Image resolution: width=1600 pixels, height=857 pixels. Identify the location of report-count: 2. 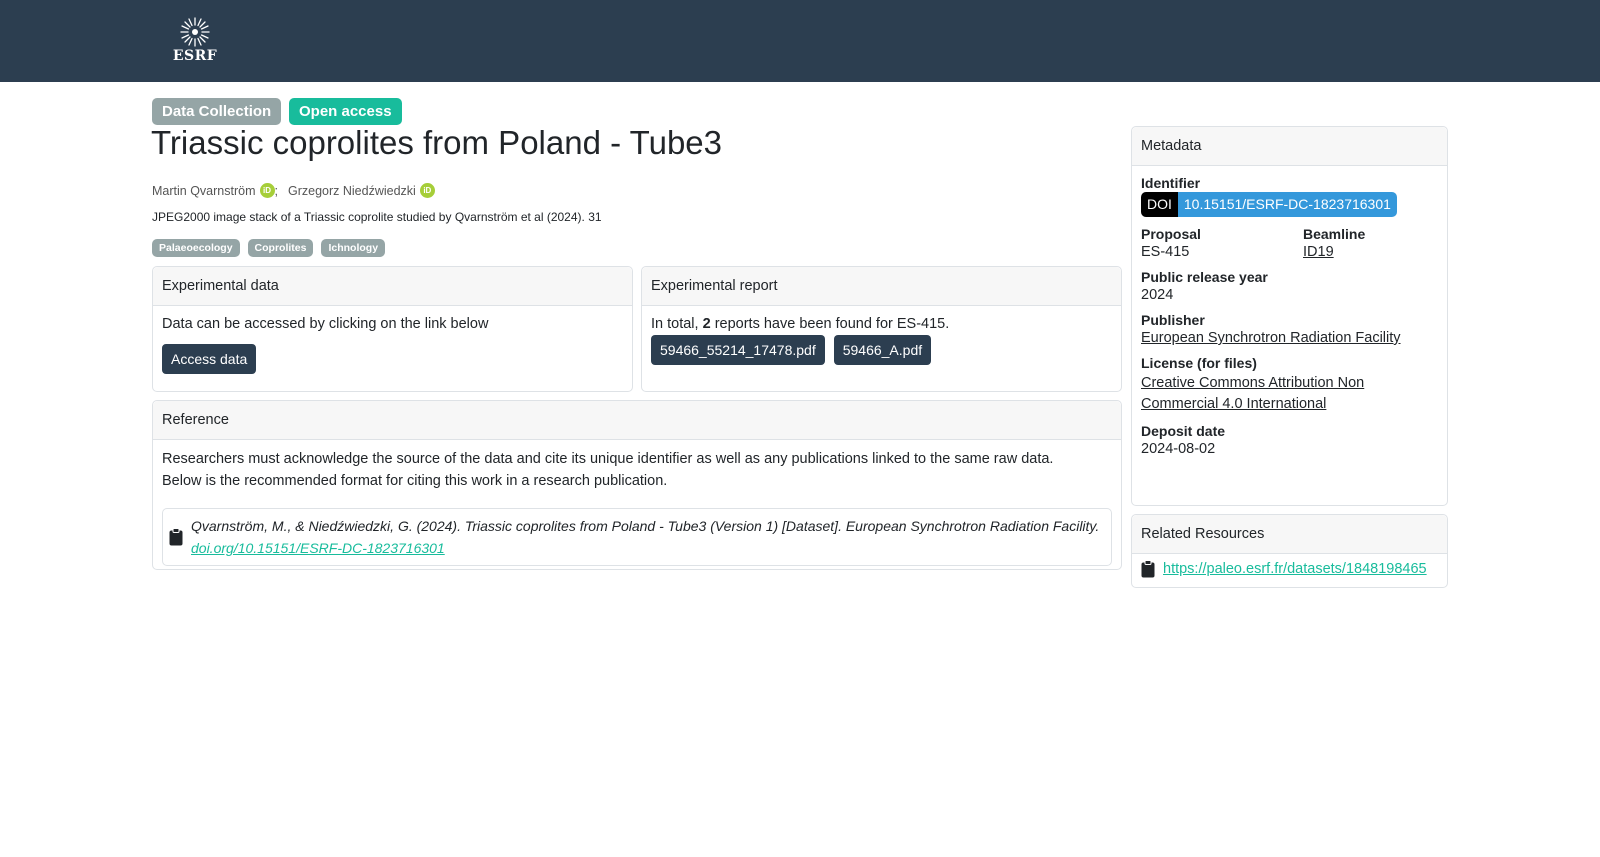
(706, 324).